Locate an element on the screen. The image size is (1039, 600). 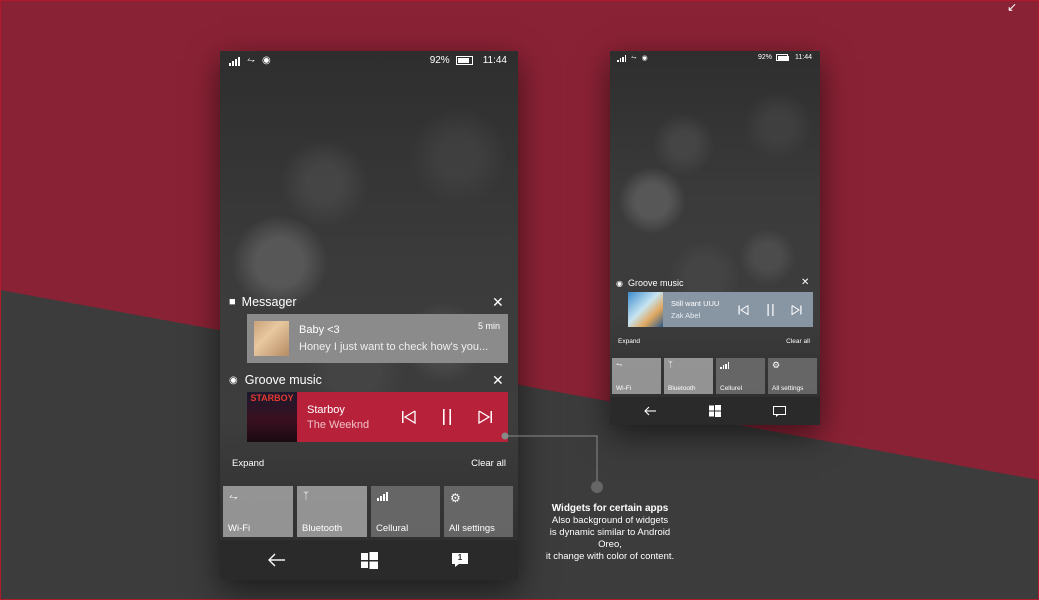
notification-count: 1 is located at coordinates (460, 557).